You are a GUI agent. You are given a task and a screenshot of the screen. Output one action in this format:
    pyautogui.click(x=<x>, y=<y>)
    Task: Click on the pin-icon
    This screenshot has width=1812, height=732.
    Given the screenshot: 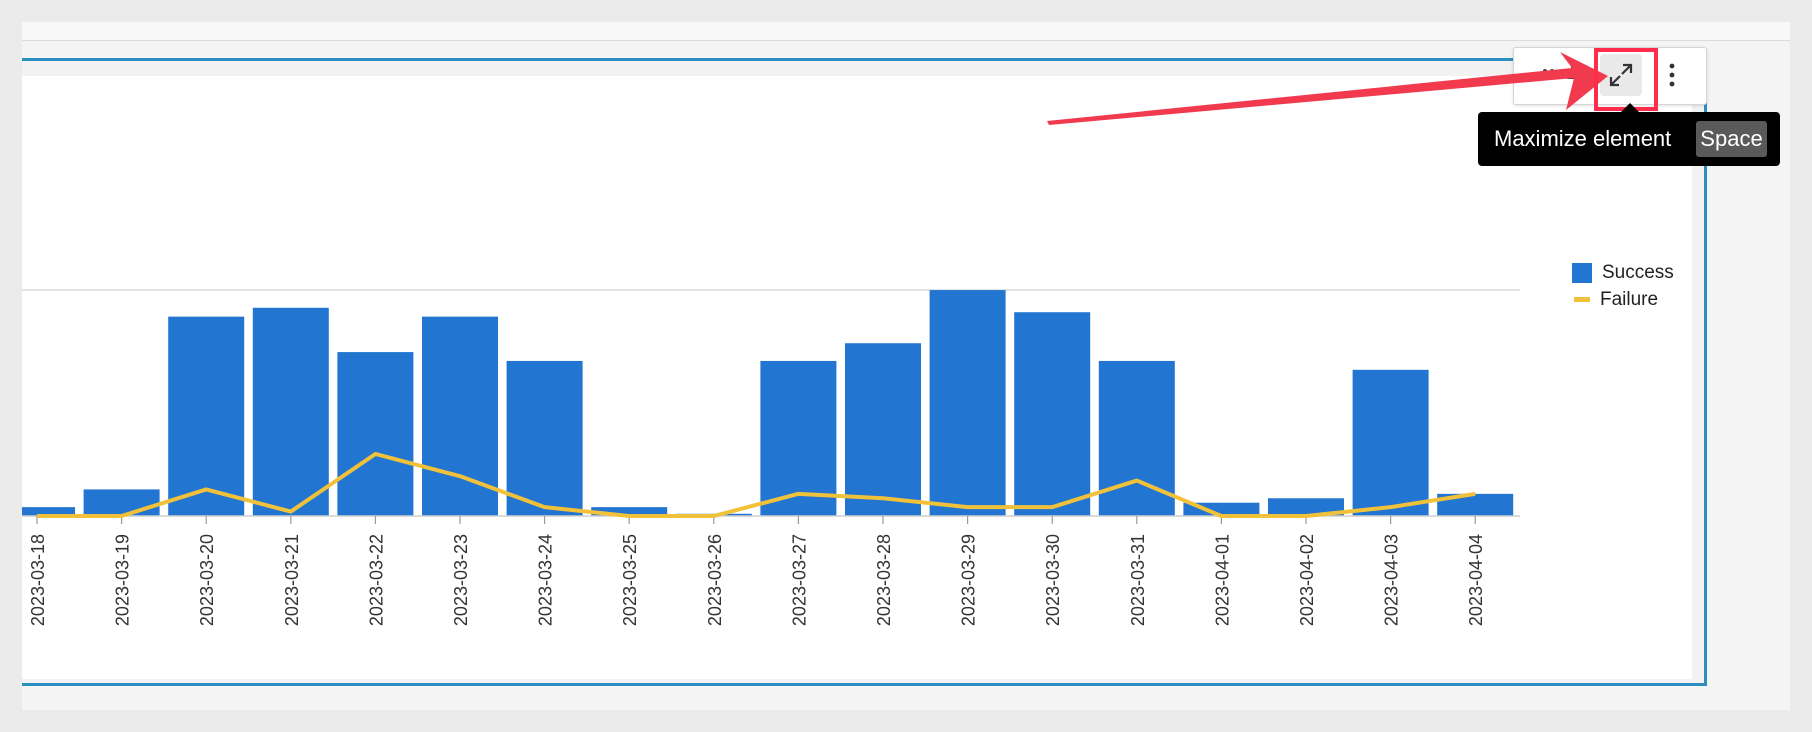 What is the action you would take?
    pyautogui.click(x=1575, y=75)
    